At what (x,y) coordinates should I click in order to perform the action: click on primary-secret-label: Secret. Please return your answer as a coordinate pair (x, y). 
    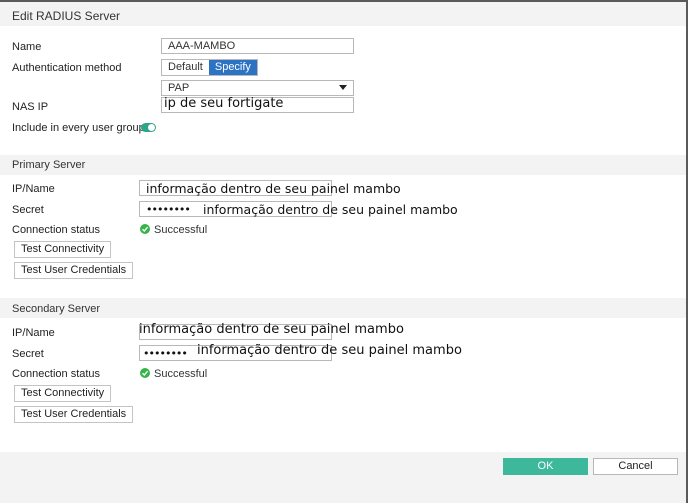
    Looking at the image, I should click on (28, 210).